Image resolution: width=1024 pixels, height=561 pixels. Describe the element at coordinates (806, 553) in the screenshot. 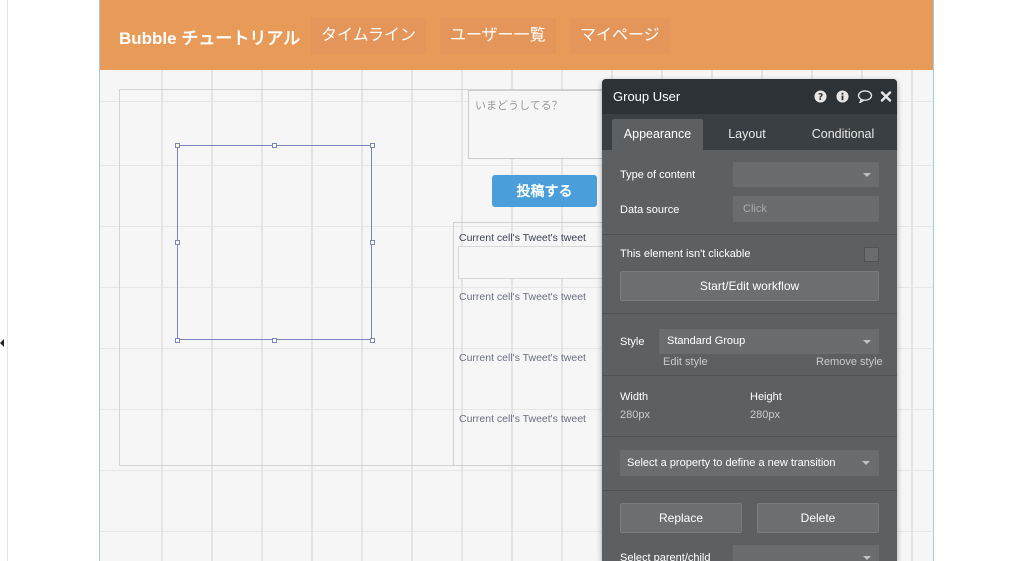

I see `select-parent-child-select` at that location.